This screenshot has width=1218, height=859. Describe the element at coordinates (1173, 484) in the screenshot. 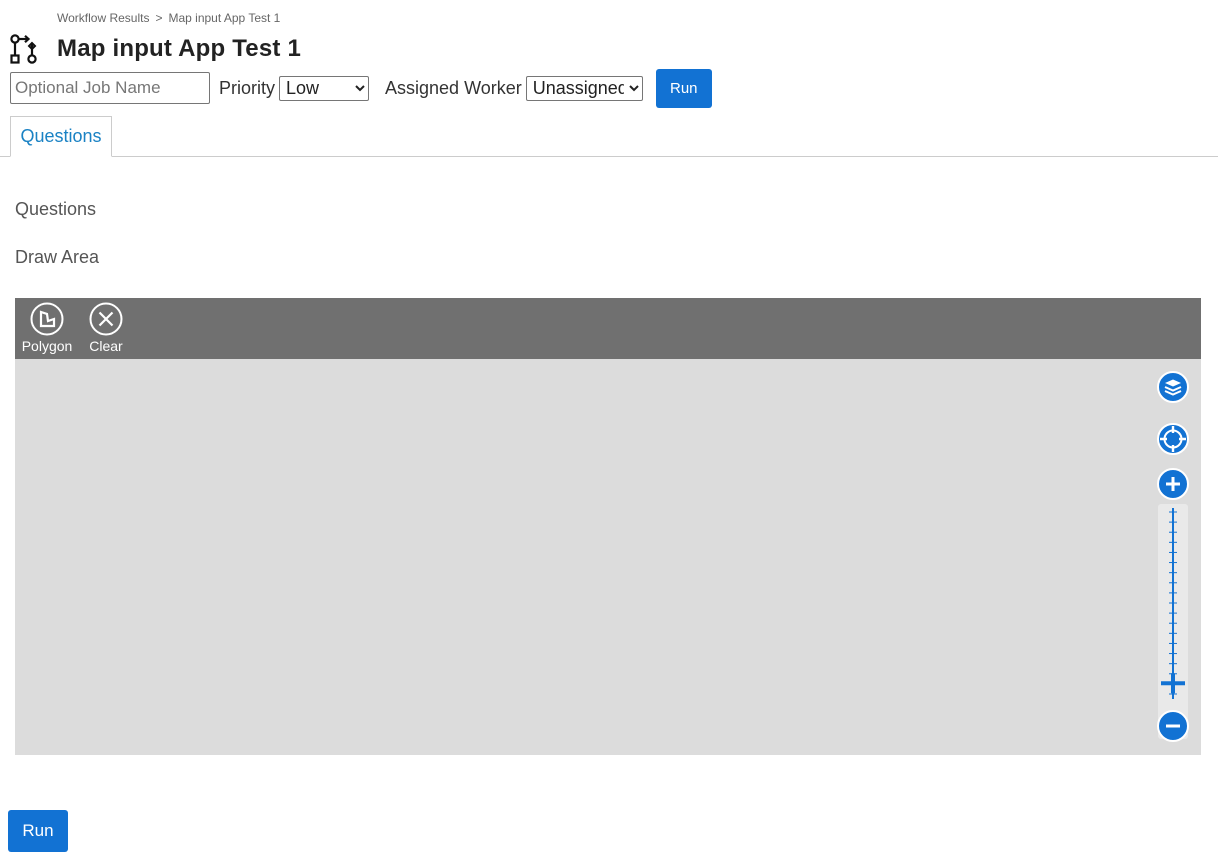

I see `zoom-in-icon` at that location.